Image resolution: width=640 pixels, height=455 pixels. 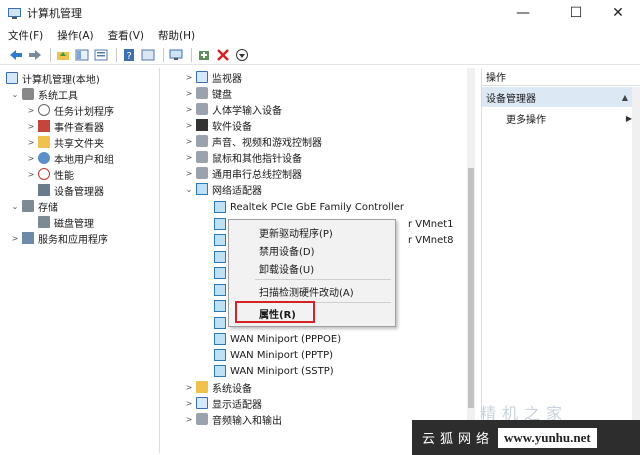 I want to click on device-category-network-adapters: ⌄ 网络适配器, so click(x=223, y=189).